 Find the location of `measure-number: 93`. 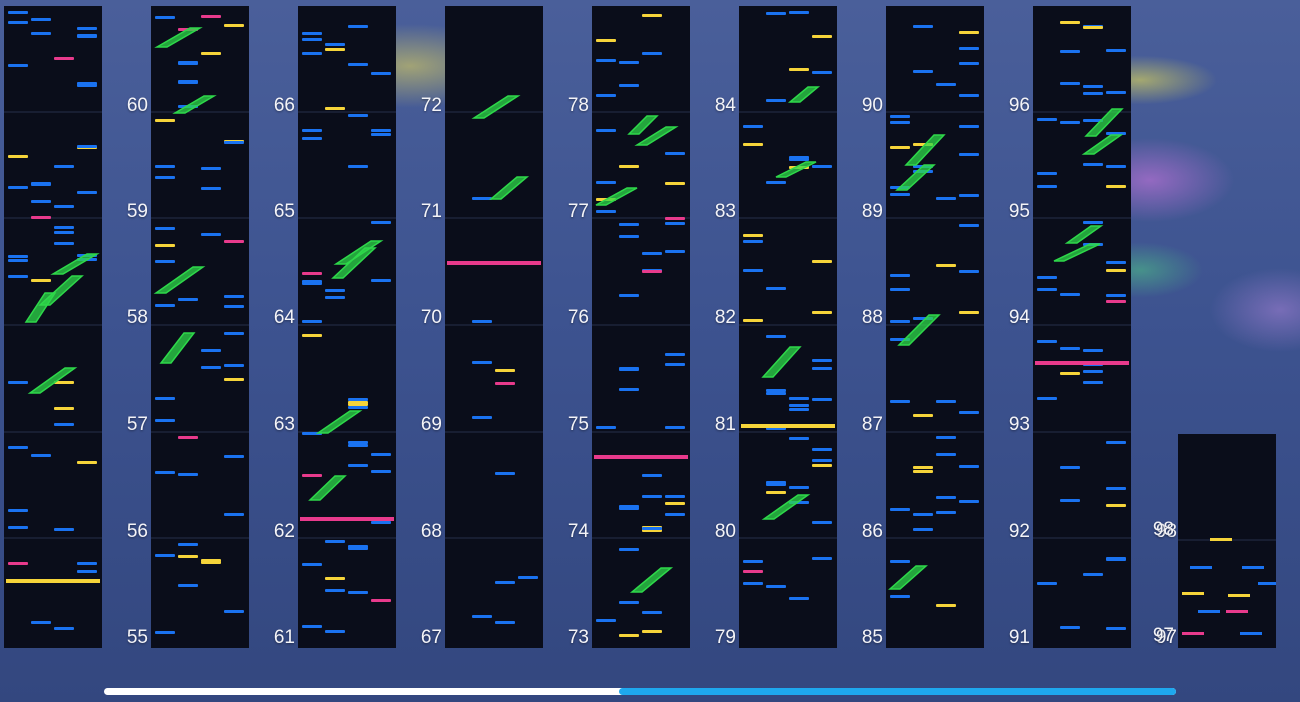

measure-number: 93 is located at coordinates (1019, 424).